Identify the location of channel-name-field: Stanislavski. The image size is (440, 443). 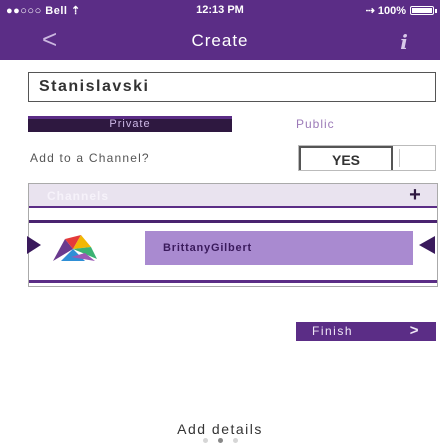
(232, 87).